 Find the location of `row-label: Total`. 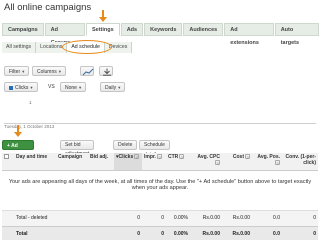

row-label: Total is located at coordinates (35, 232).